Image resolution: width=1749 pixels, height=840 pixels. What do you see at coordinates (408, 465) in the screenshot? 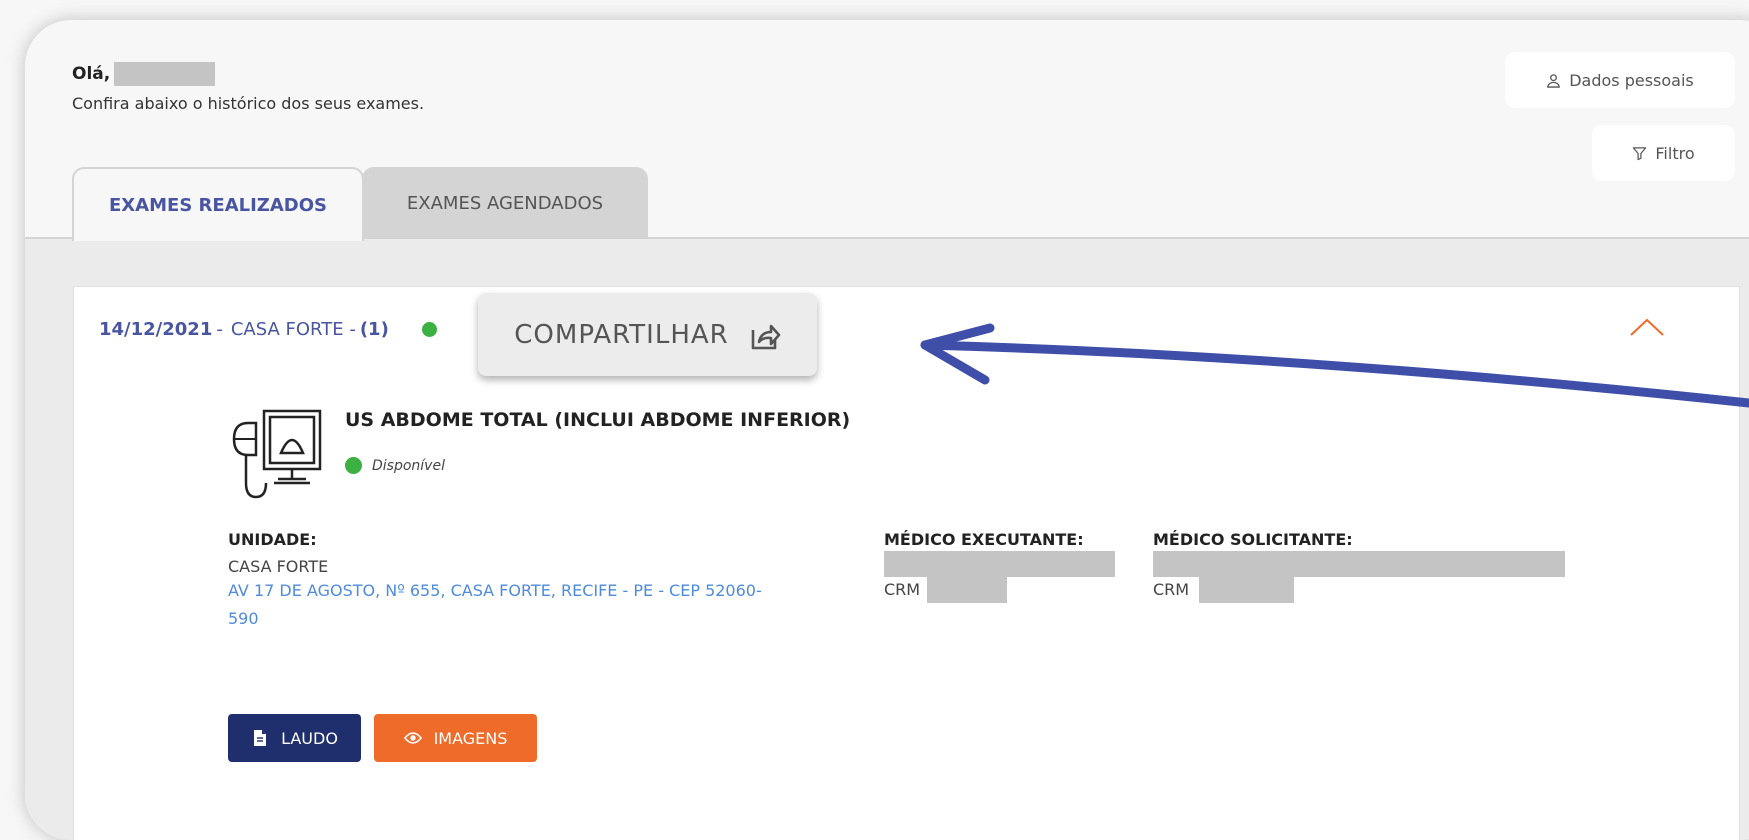
I see `exam-status-label: Disponível` at bounding box center [408, 465].